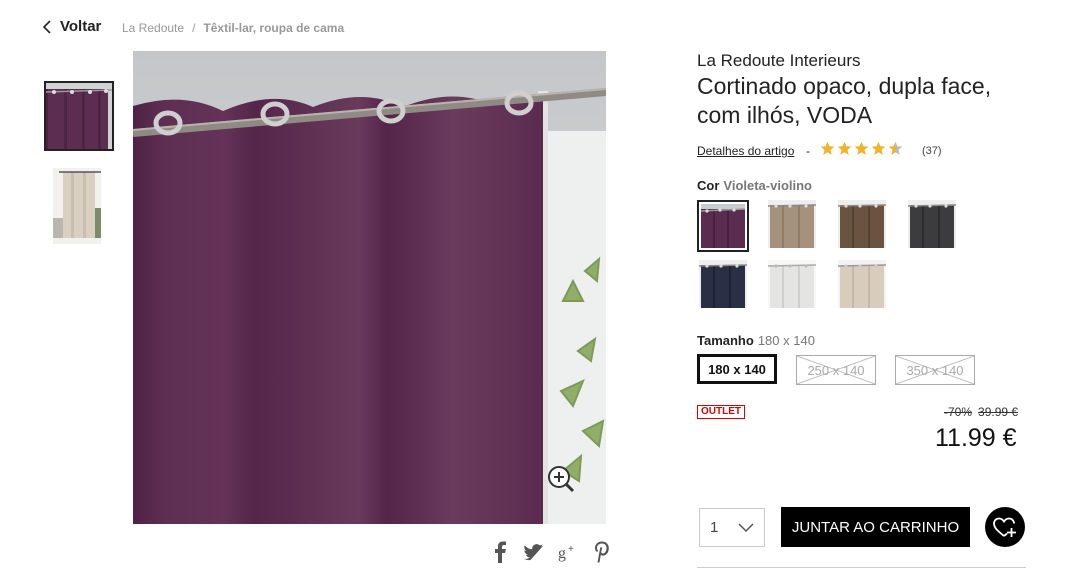 Image resolution: width=1073 pixels, height=584 pixels. I want to click on color-swatch-azul, so click(723, 284).